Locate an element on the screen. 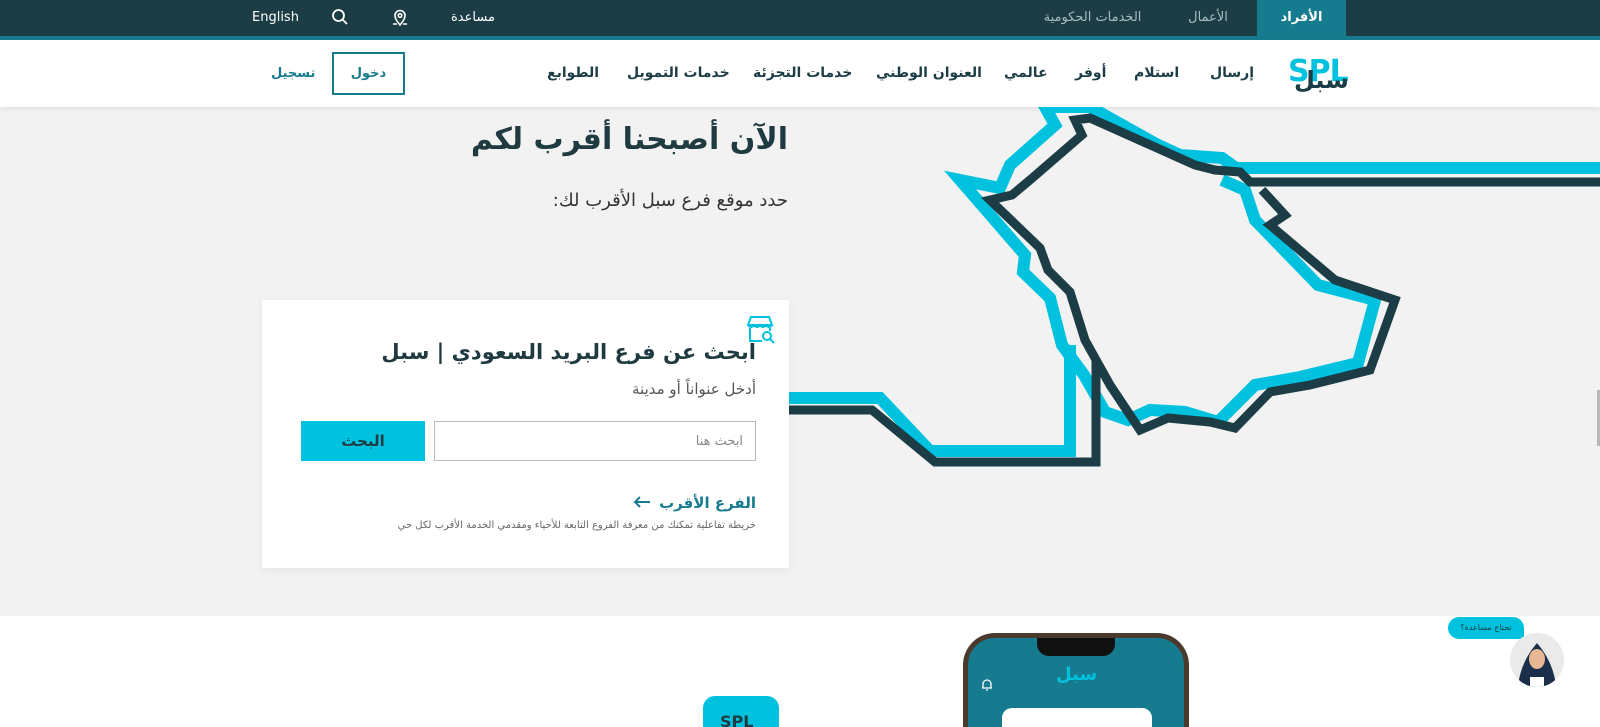  phone-notch is located at coordinates (1076, 647).